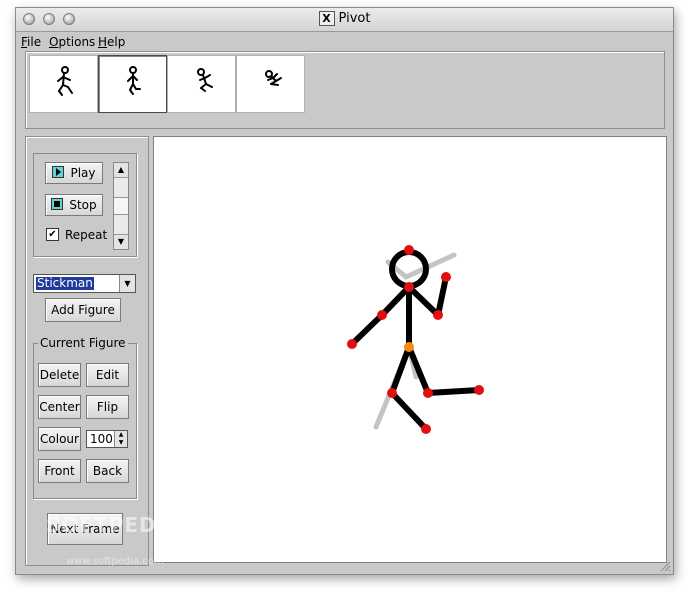 This screenshot has height=596, width=688. Describe the element at coordinates (344, 41) in the screenshot. I see `menu-bar: File Options Help` at that location.